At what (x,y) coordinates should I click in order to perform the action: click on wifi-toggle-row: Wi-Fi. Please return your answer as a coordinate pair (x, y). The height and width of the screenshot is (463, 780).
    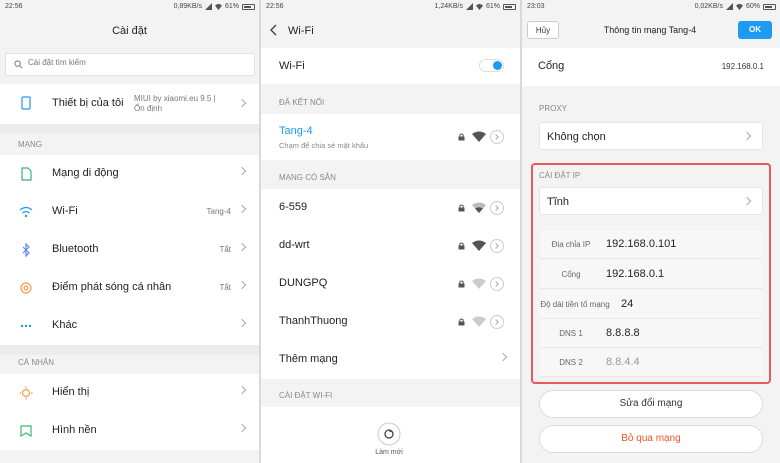
    Looking at the image, I should click on (390, 66).